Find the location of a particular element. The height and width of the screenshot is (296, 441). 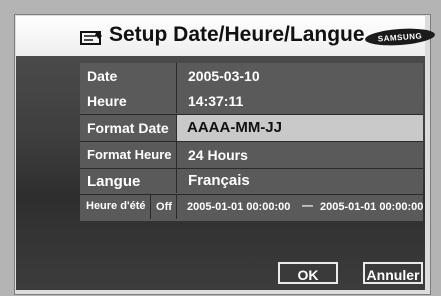

date-format-label: Format Date is located at coordinates (128, 128).